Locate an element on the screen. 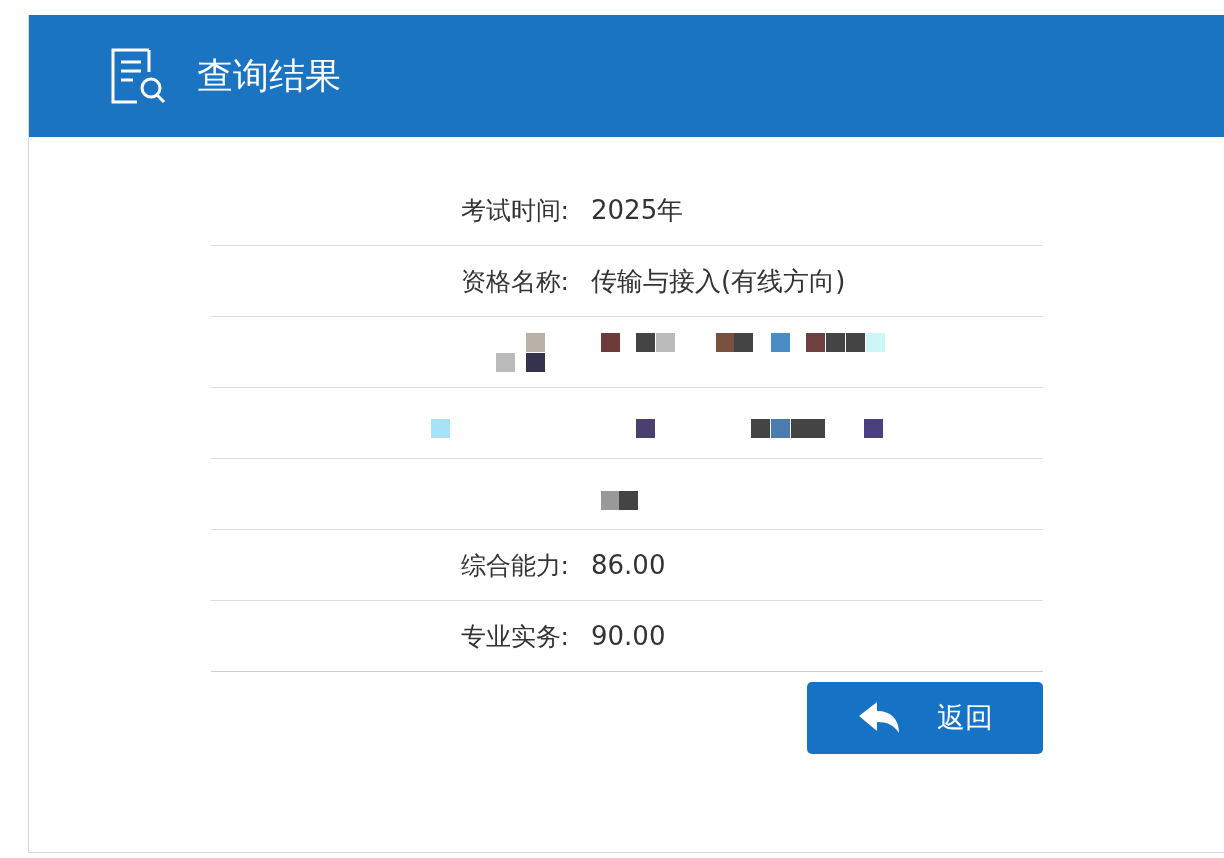  field-value: 86.00 is located at coordinates (628, 565).